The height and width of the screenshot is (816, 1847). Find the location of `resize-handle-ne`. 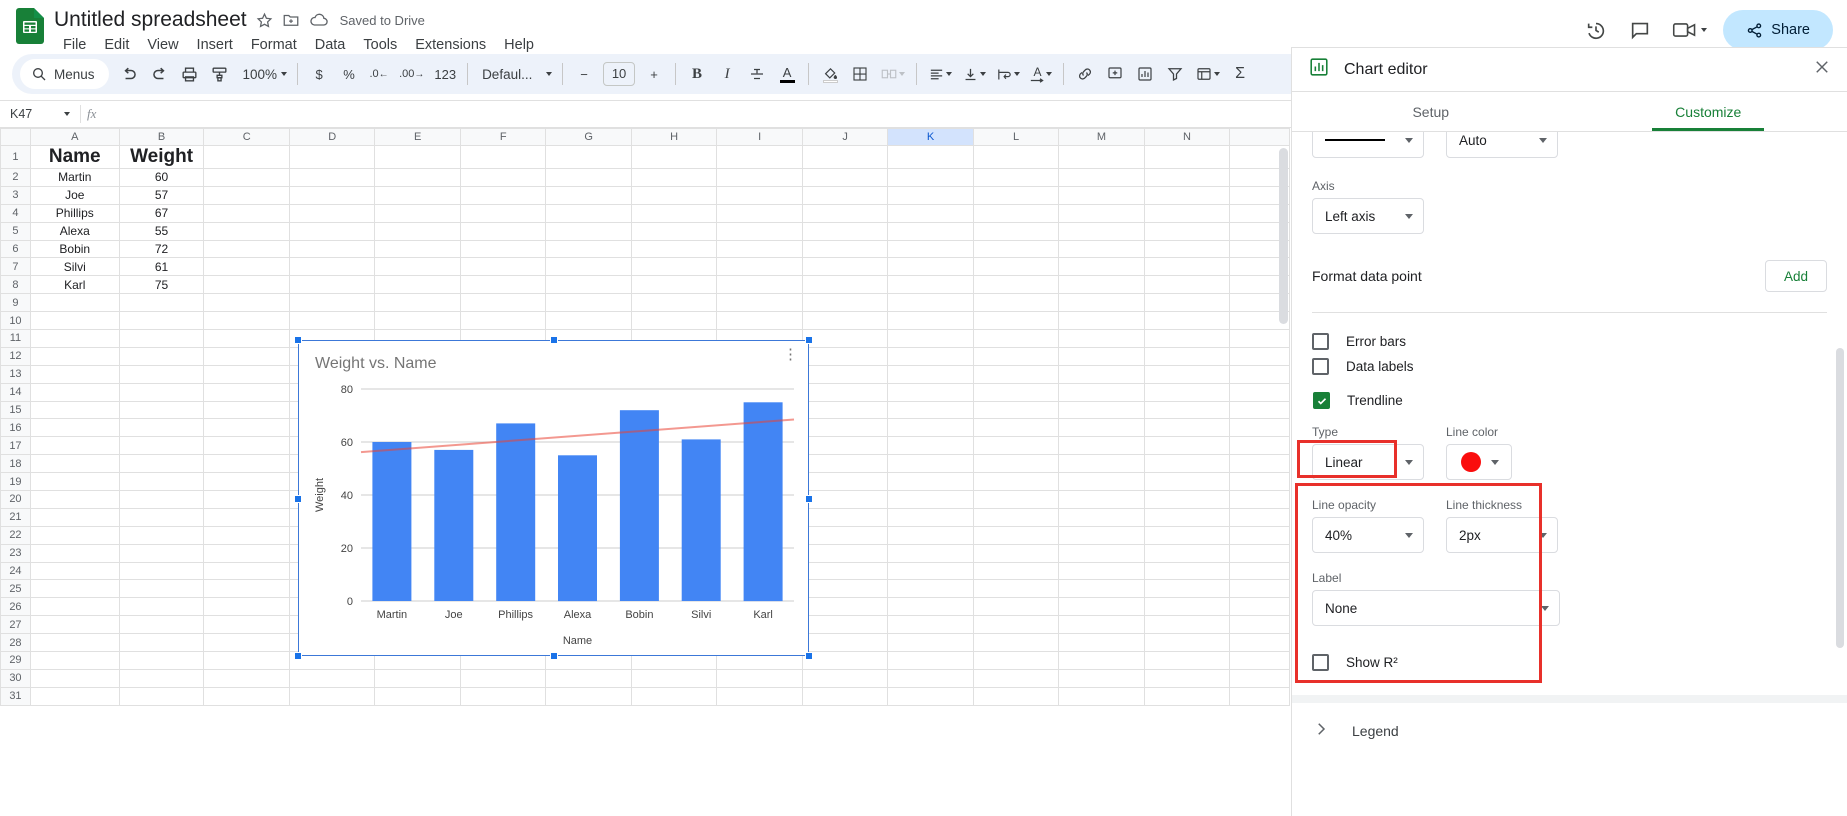

resize-handle-ne is located at coordinates (809, 340).